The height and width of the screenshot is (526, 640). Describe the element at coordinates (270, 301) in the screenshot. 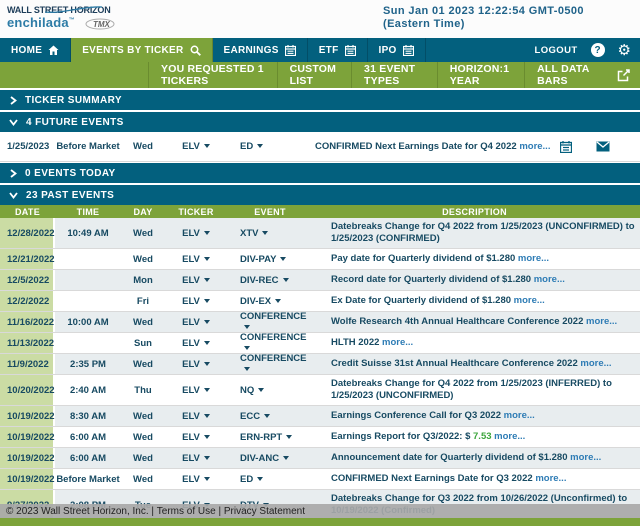

I see `event-dropdown: DIV-EX` at that location.